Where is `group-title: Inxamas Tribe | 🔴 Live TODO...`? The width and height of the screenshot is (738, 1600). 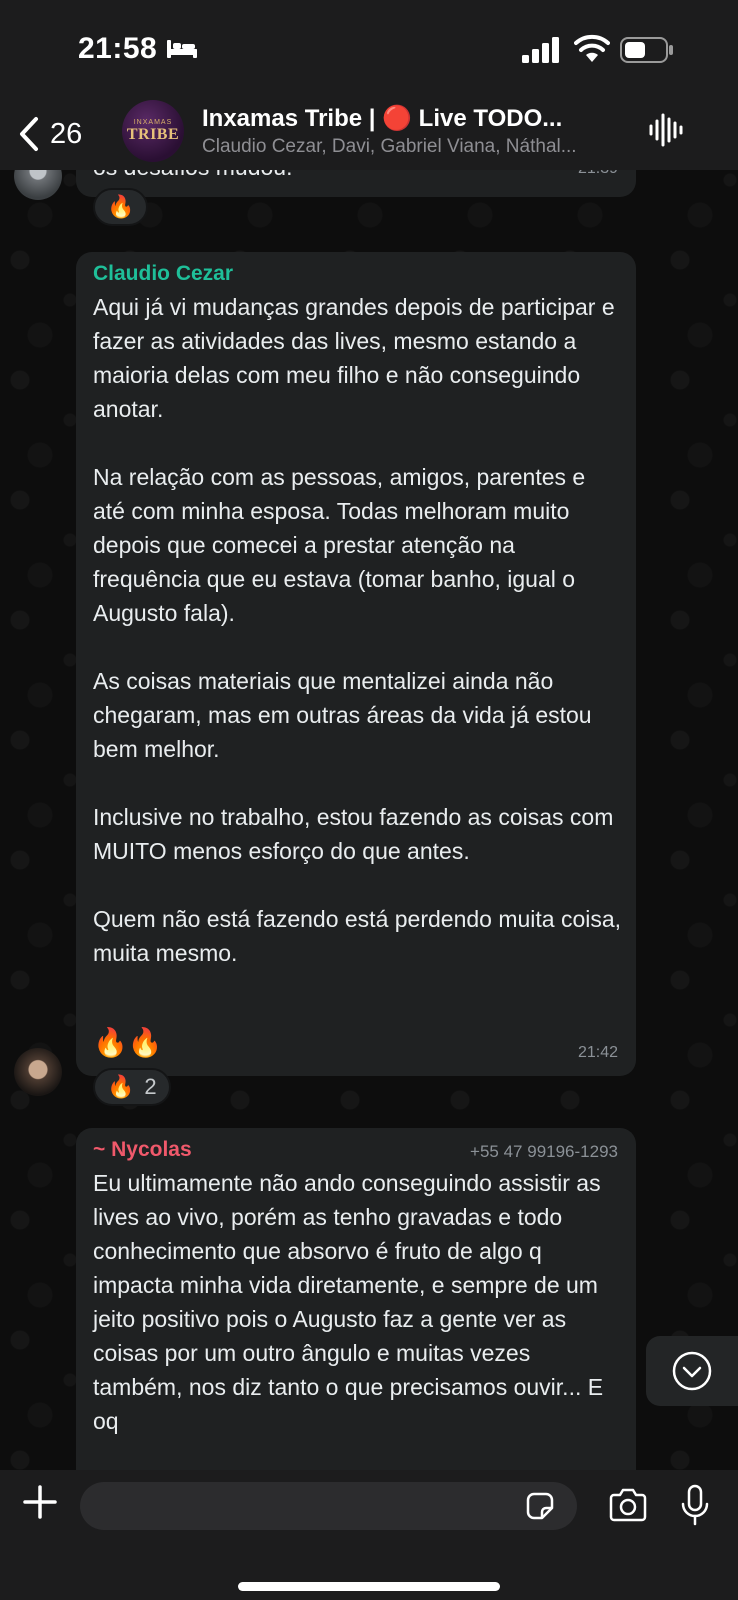 group-title: Inxamas Tribe | 🔴 Live TODO... is located at coordinates (412, 118).